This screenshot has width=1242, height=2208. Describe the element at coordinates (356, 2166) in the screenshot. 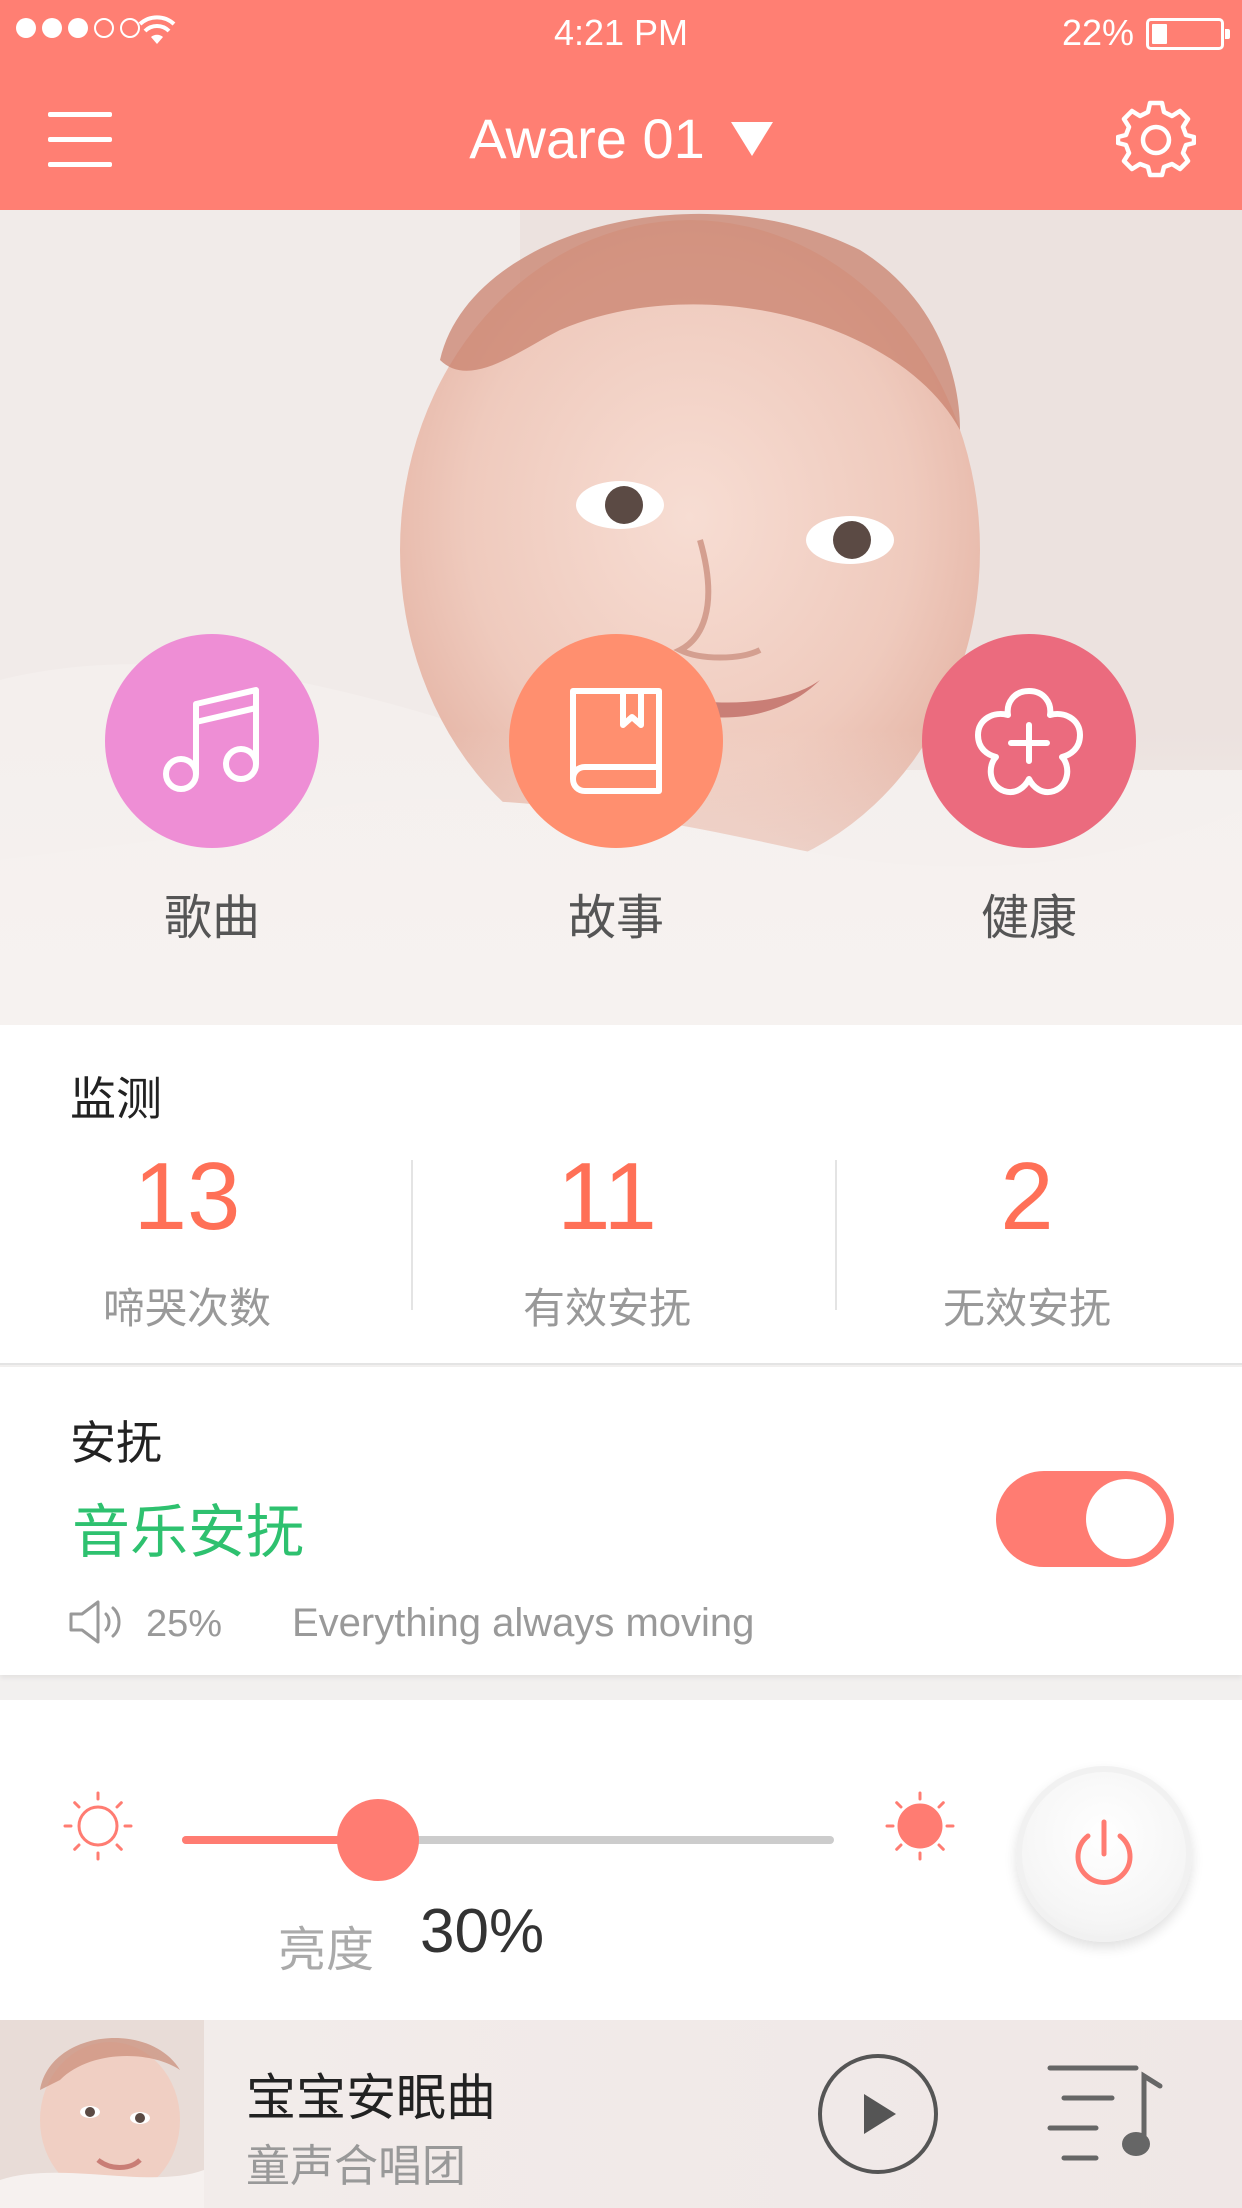

I see `song-artist: 童声合唱团` at that location.